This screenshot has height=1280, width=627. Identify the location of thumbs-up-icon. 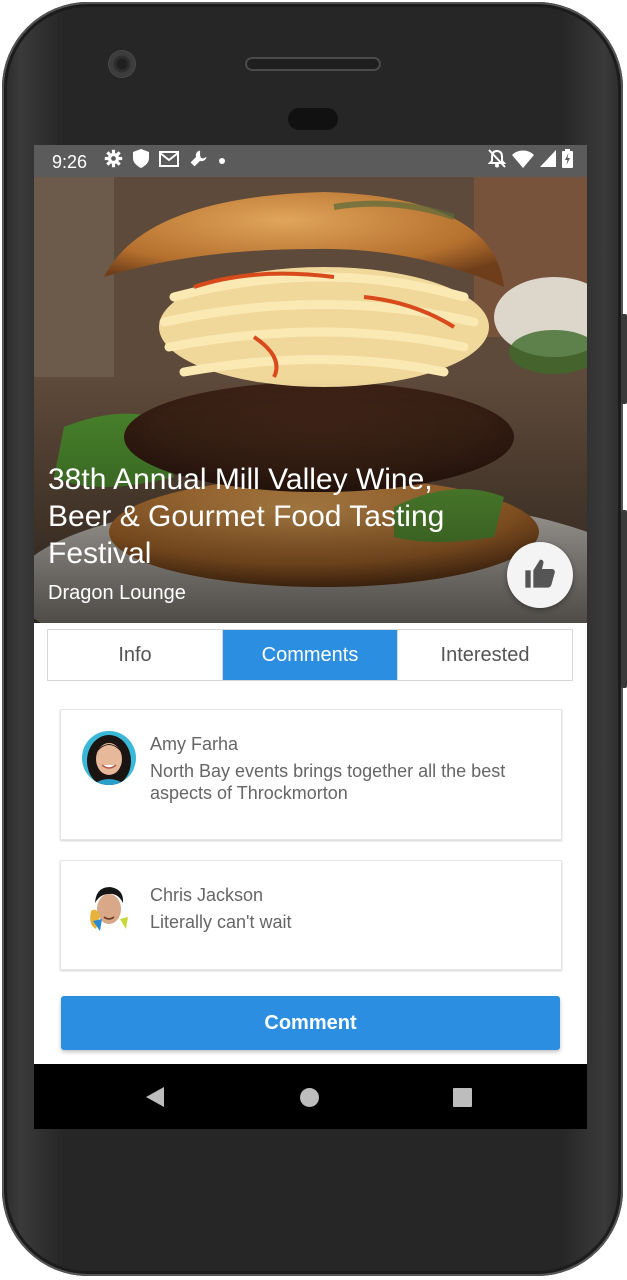
(540, 575).